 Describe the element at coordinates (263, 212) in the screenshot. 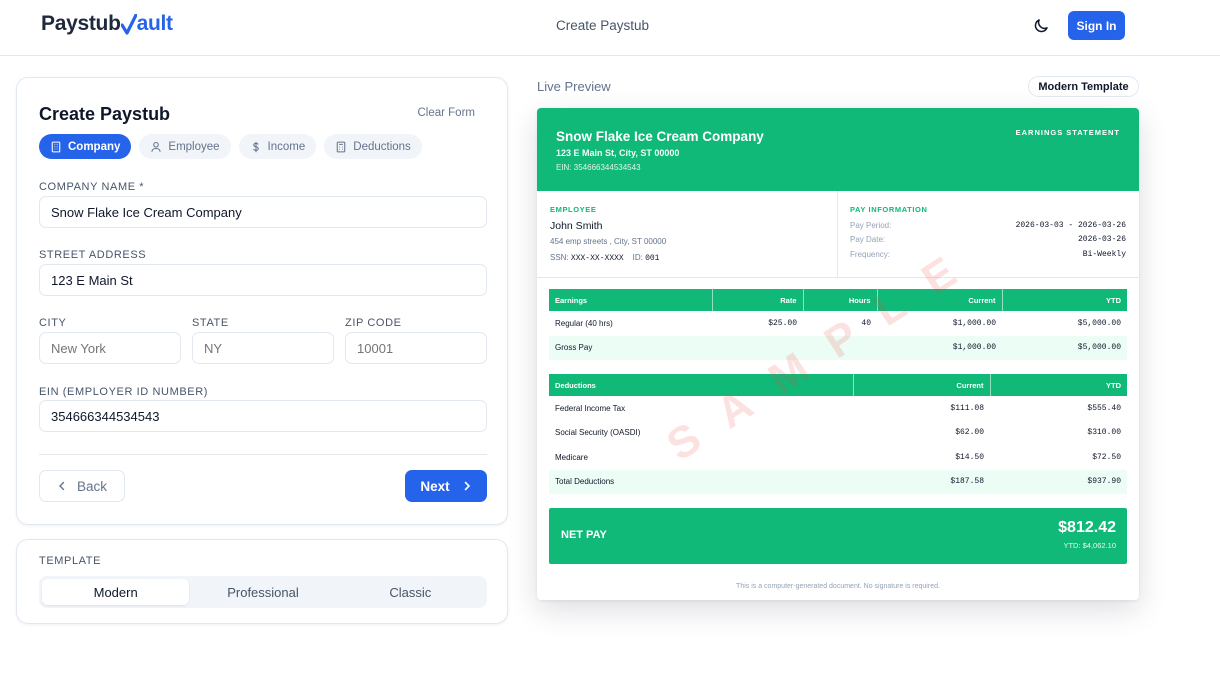

I see `company-name-input` at that location.